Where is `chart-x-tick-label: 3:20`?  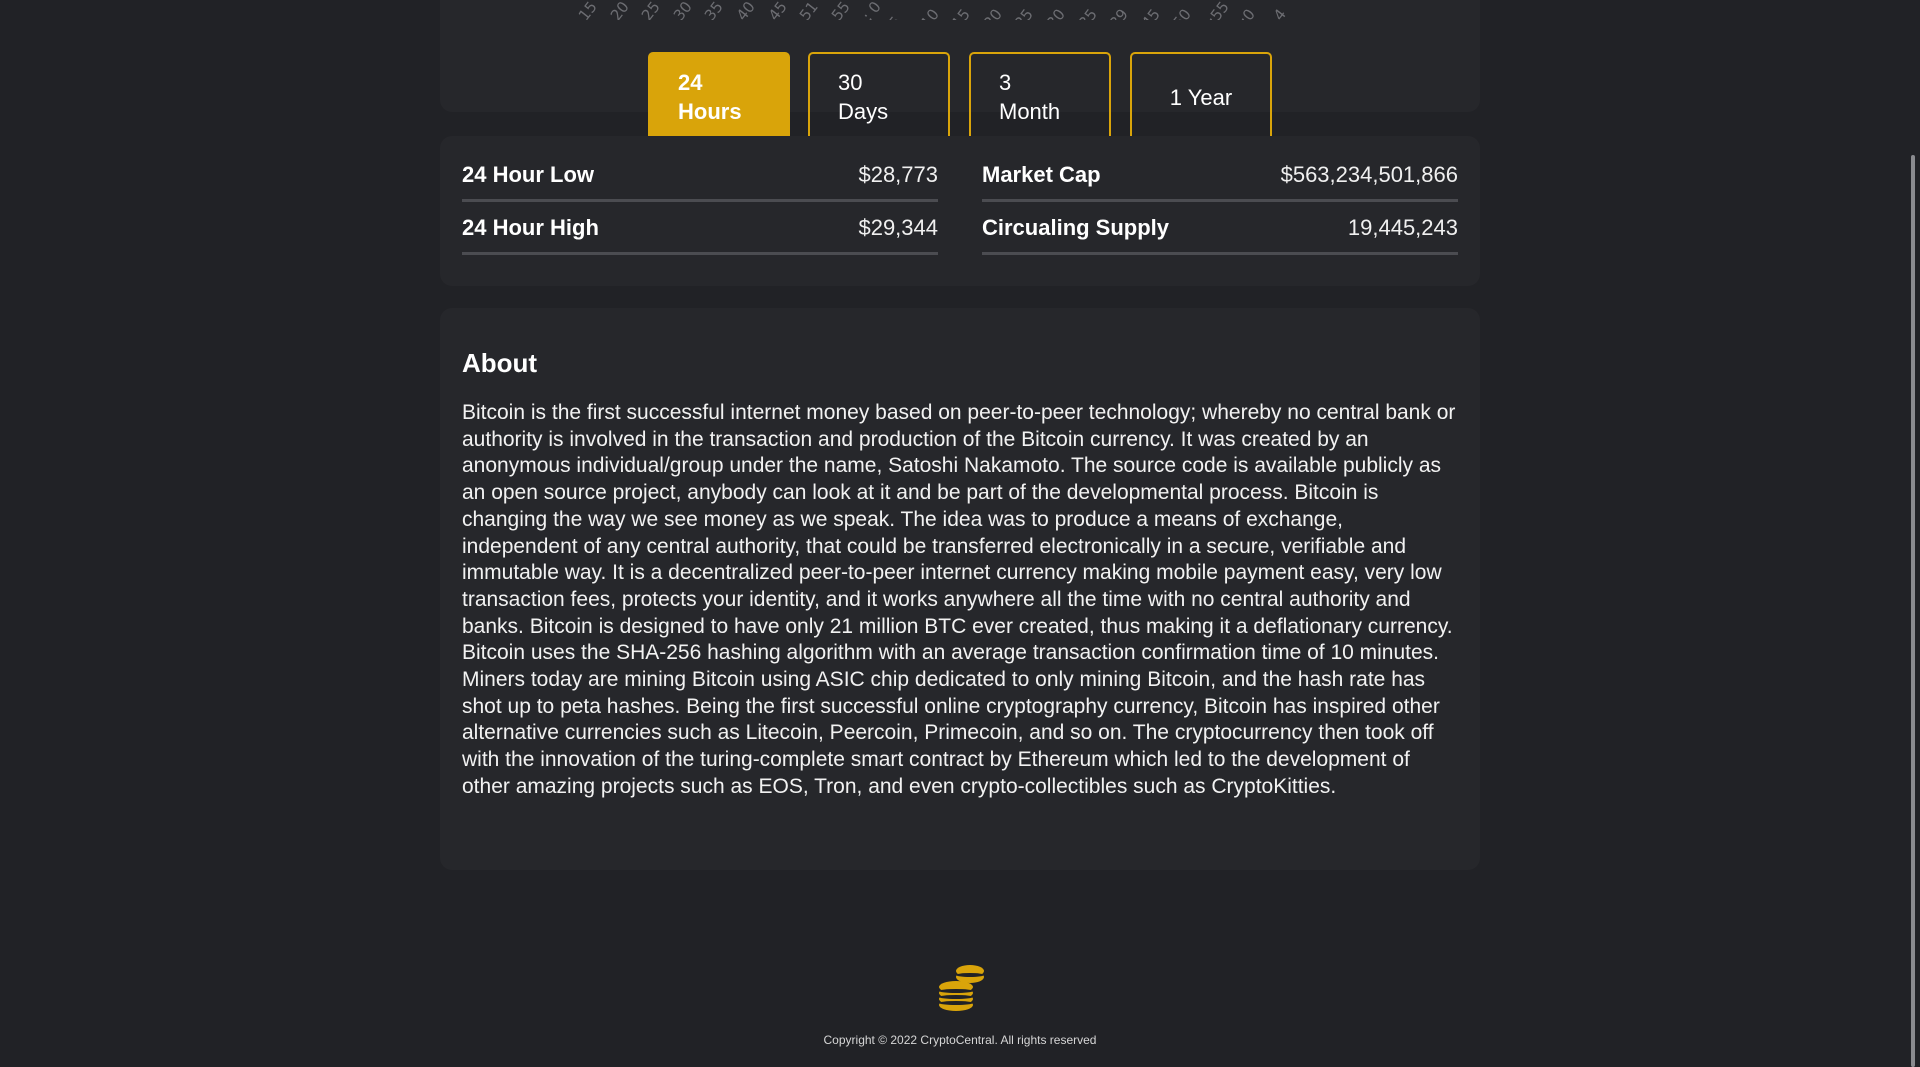 chart-x-tick-label: 3:20 is located at coordinates (988, 12).